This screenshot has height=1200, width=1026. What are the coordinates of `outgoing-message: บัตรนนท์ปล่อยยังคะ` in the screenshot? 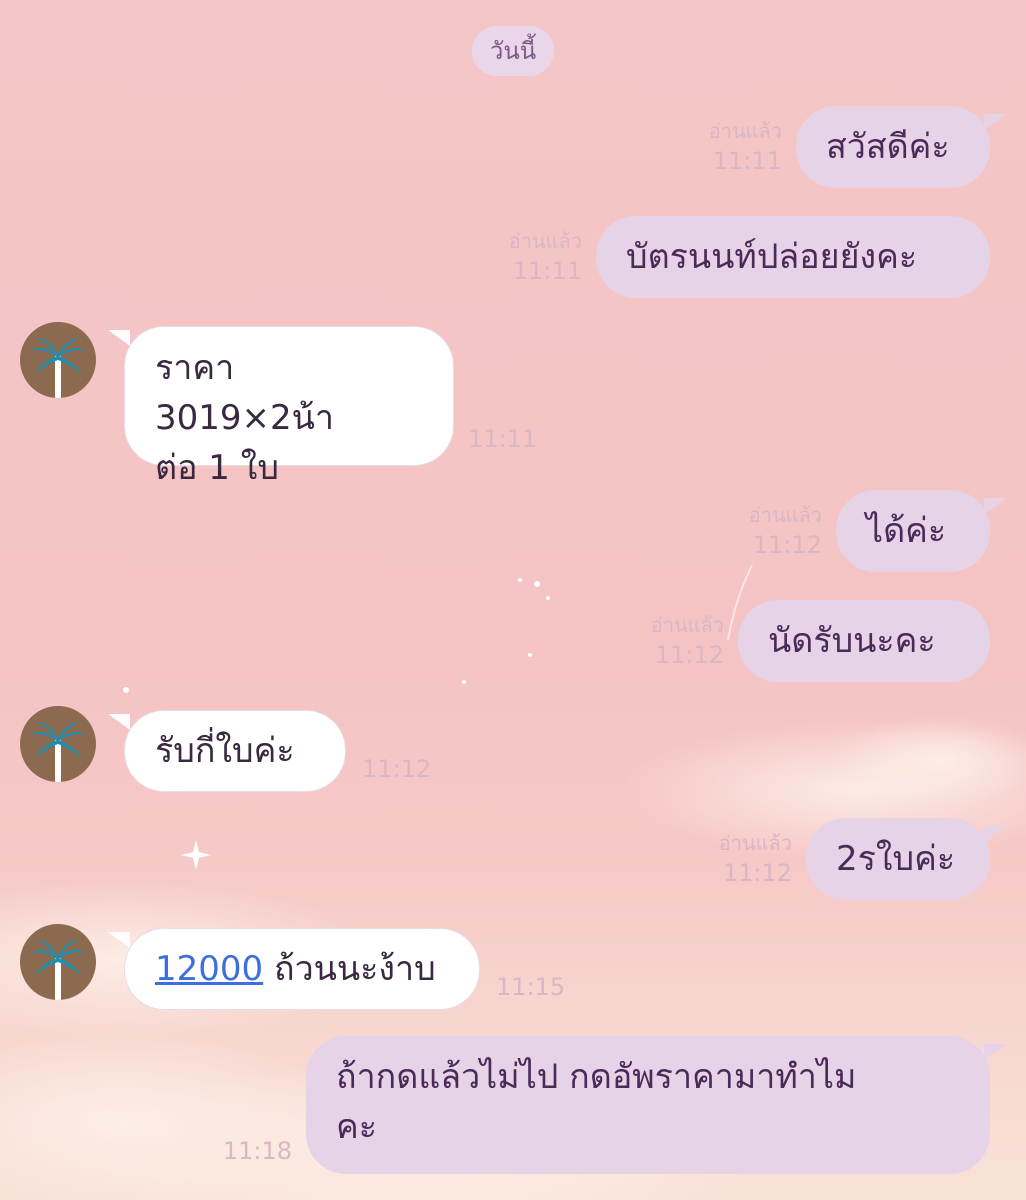 It's located at (793, 257).